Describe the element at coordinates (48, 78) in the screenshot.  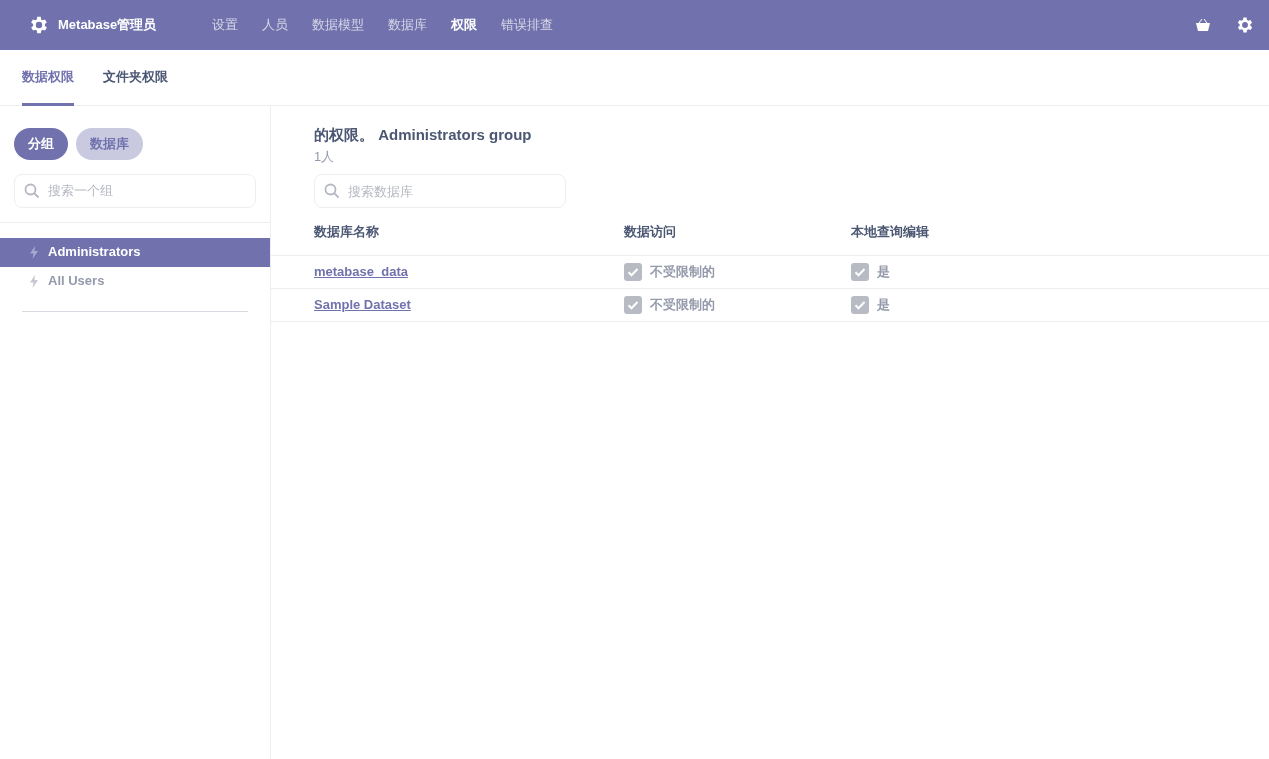
I see `tab: 数据权限` at that location.